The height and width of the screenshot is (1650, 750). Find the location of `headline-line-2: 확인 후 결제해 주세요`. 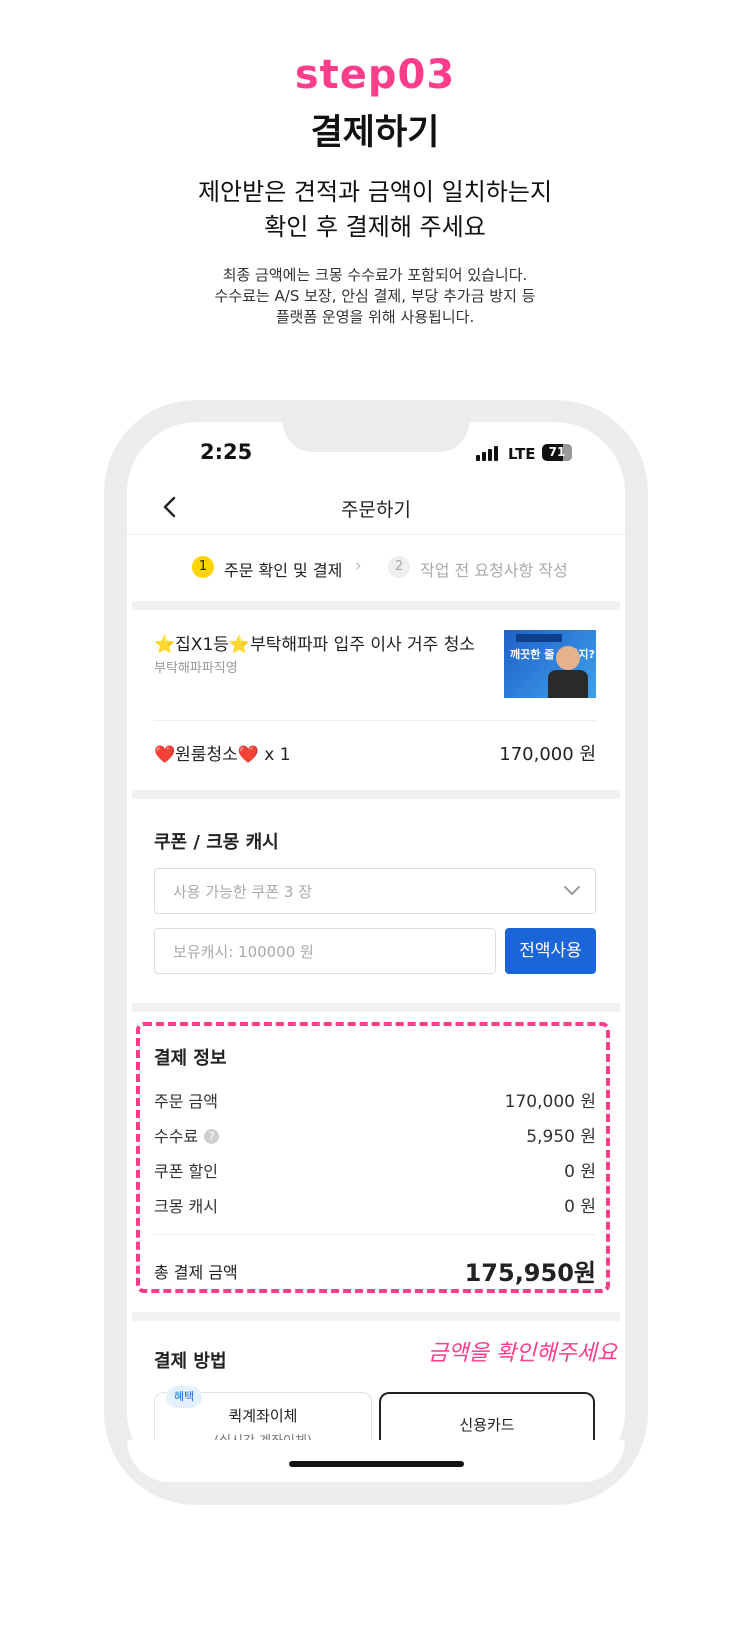

headline-line-2: 확인 후 결제해 주세요 is located at coordinates (375, 227).